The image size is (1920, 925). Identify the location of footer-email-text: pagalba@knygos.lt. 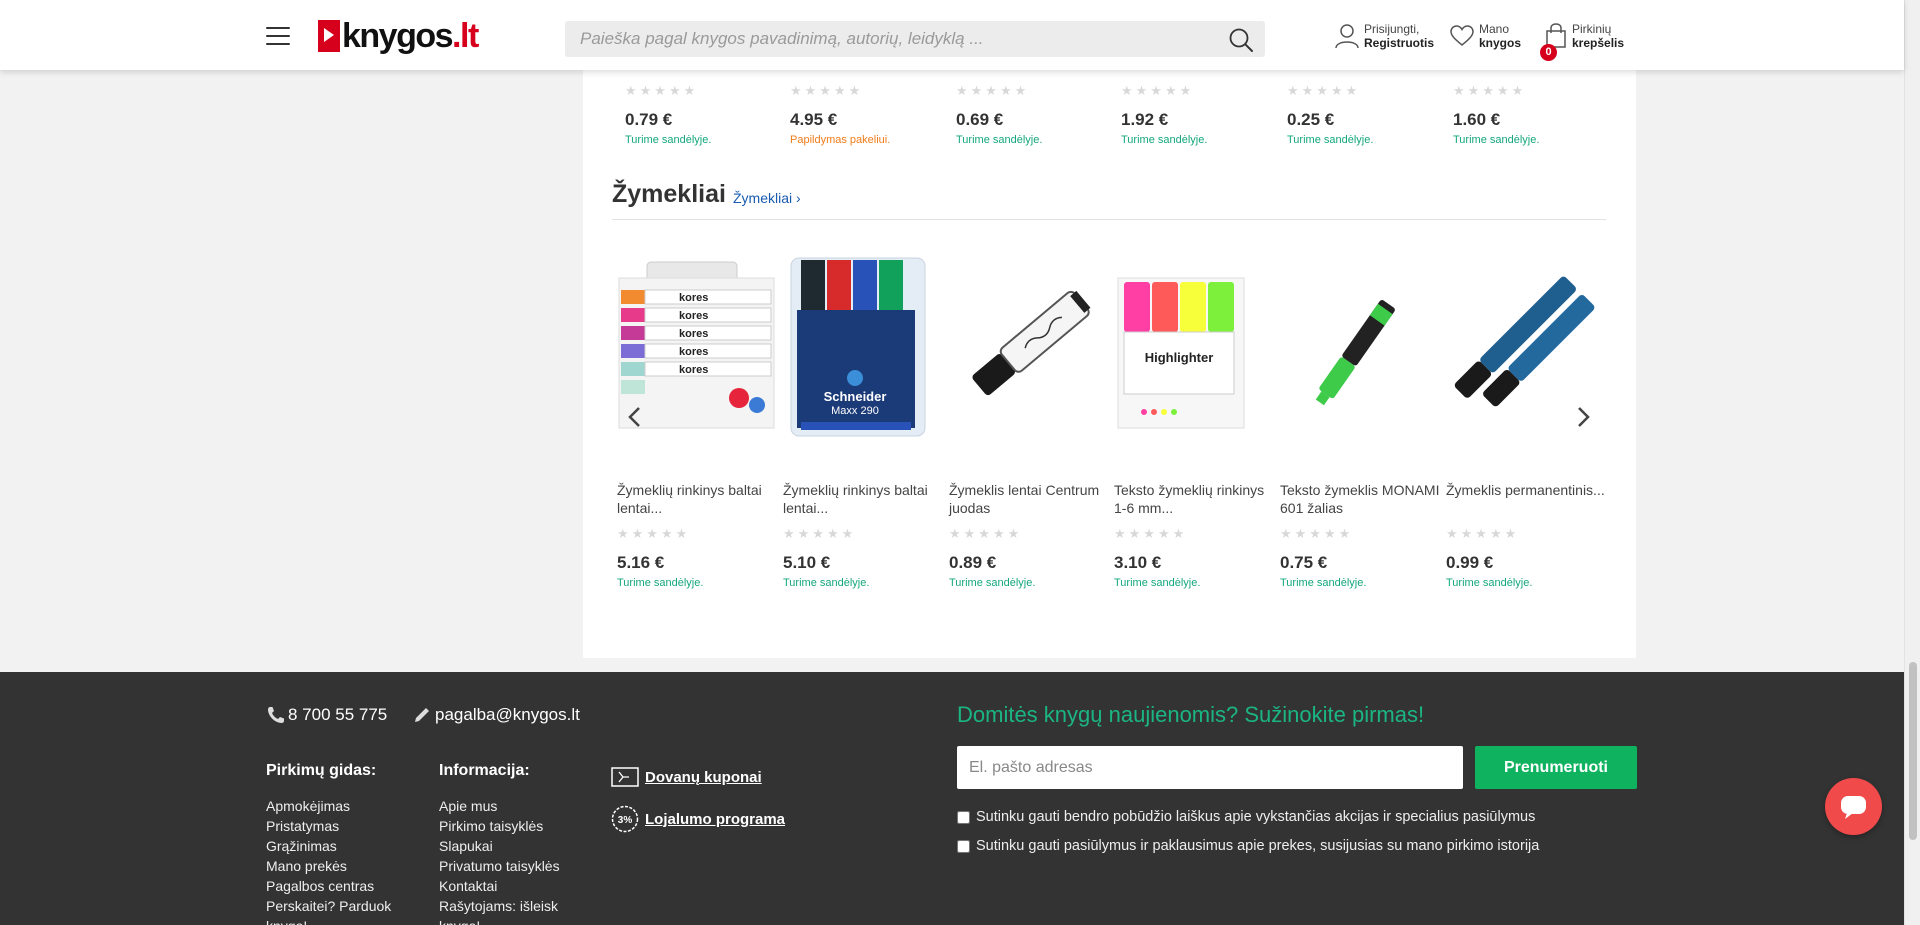
(507, 714).